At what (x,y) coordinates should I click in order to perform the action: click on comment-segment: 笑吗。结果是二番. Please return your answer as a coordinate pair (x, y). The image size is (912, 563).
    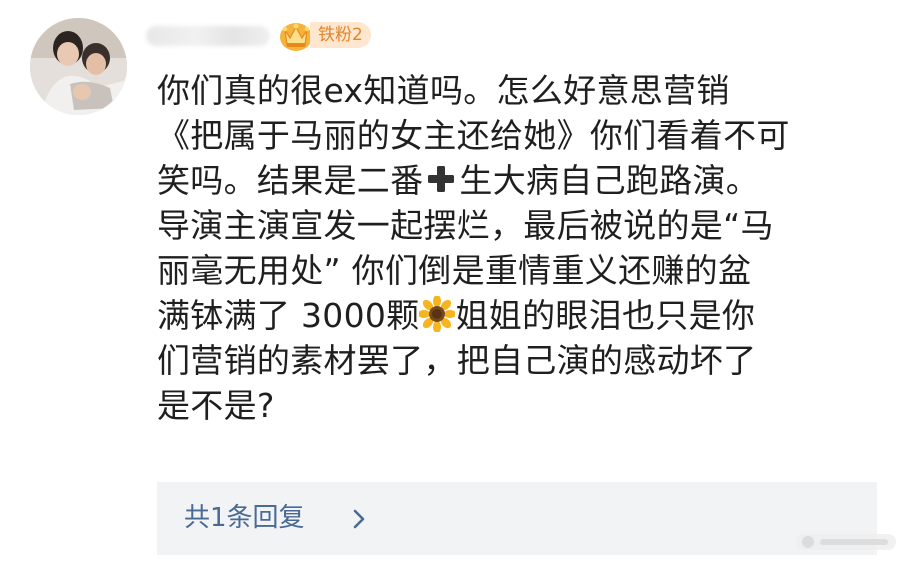
    Looking at the image, I should click on (290, 180).